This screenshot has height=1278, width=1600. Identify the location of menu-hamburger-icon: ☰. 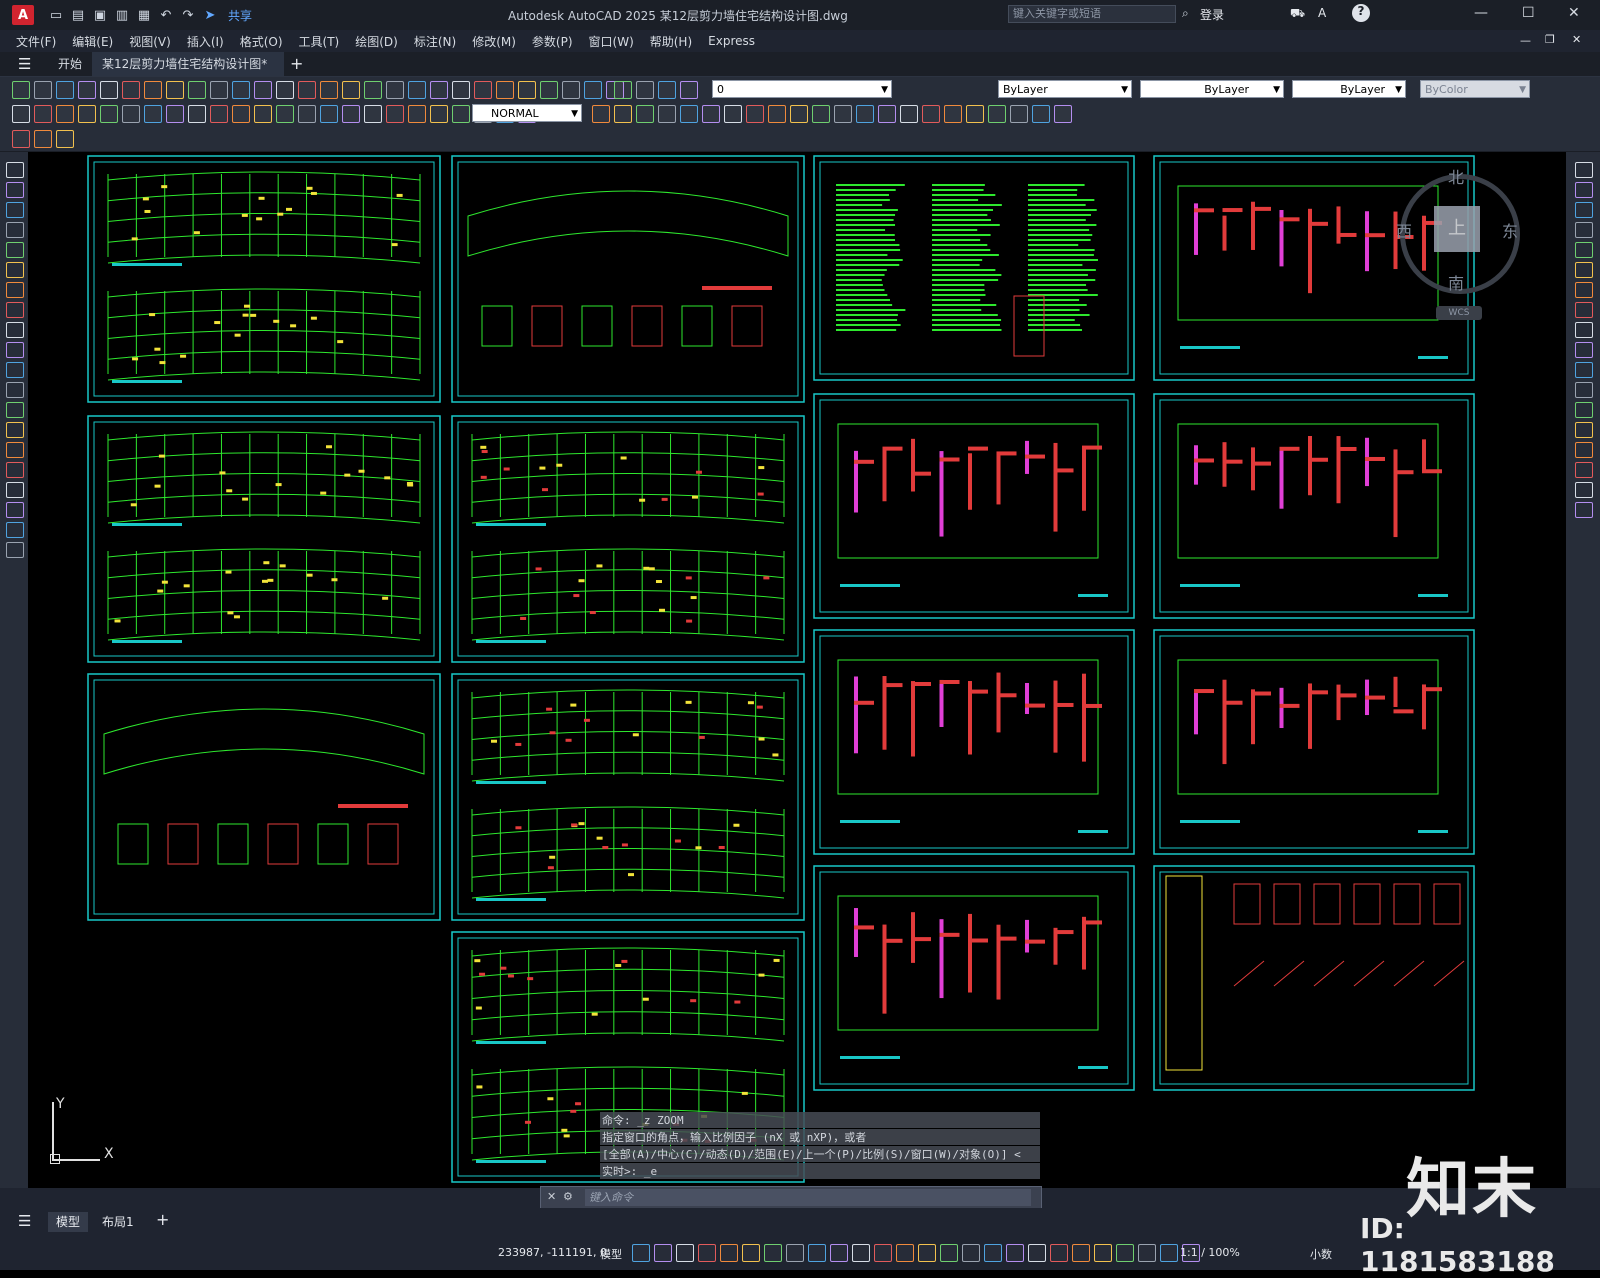
(24, 64).